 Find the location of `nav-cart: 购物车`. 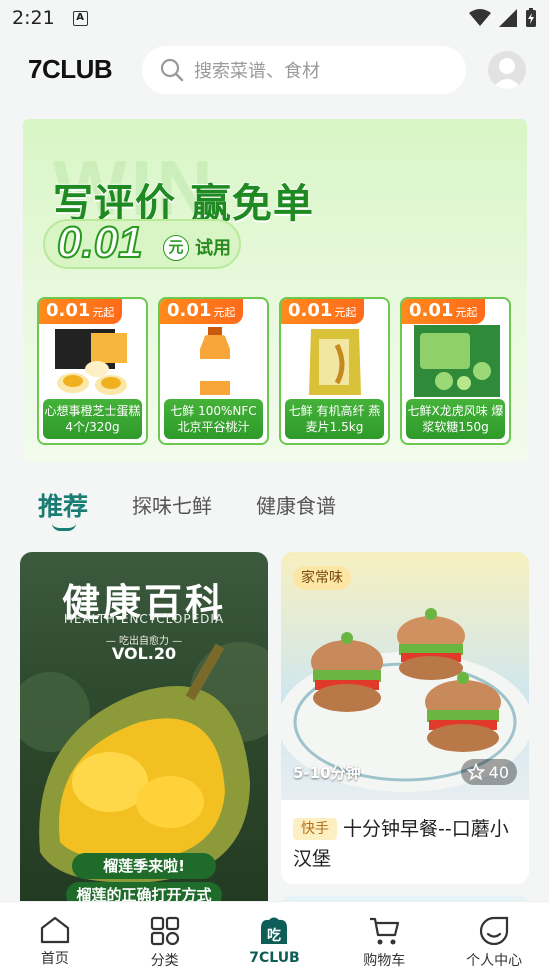

nav-cart: 购物车 is located at coordinates (384, 939).